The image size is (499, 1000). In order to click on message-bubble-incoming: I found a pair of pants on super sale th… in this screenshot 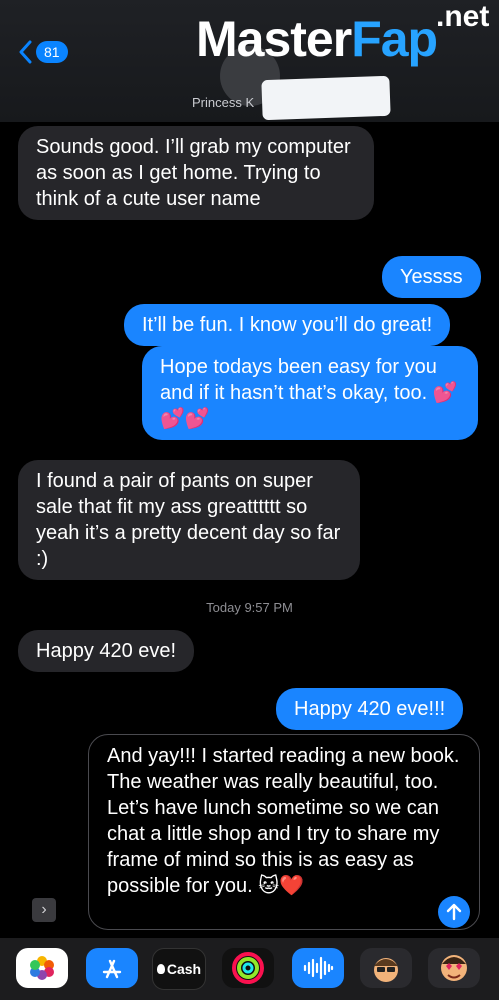, I will do `click(189, 520)`.